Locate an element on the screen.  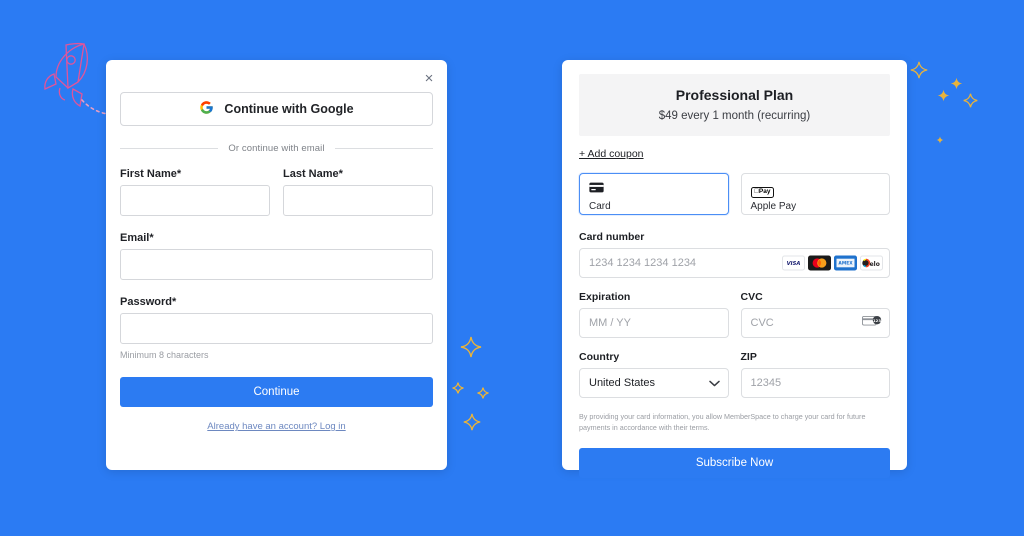
country-group: Country United States is located at coordinates (654, 374).